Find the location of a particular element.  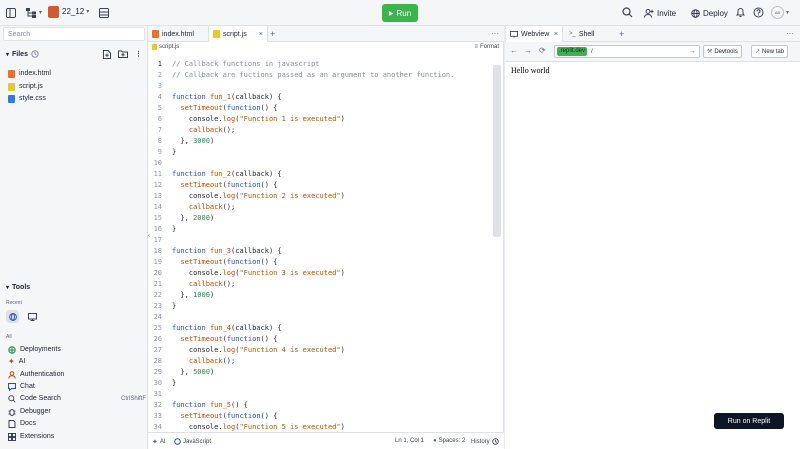

code-line: 10 is located at coordinates (320, 163).